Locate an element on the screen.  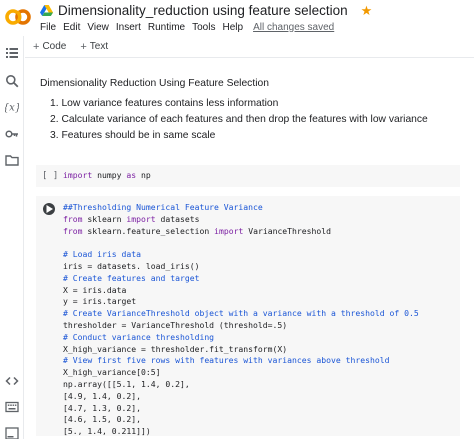
add-text-label: Text is located at coordinates (99, 46).